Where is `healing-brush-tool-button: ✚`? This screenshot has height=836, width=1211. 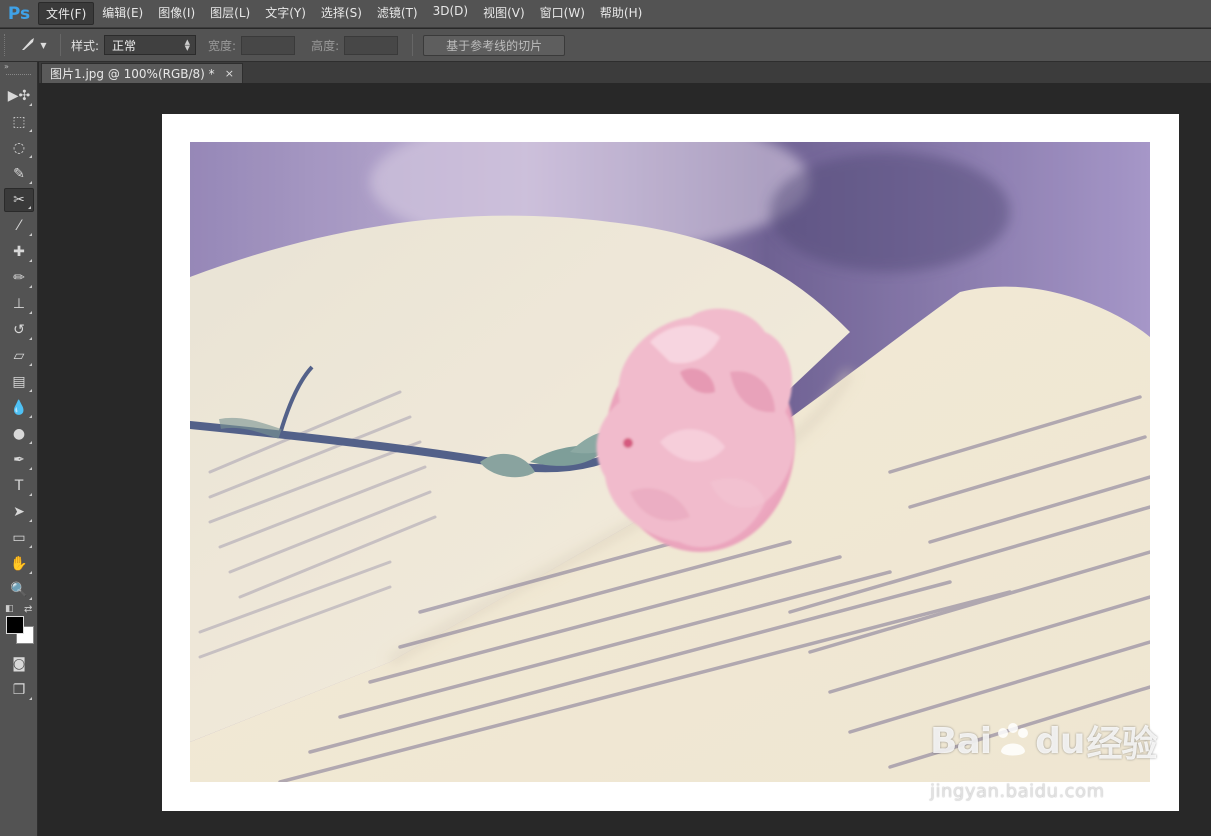 healing-brush-tool-button: ✚ is located at coordinates (19, 252).